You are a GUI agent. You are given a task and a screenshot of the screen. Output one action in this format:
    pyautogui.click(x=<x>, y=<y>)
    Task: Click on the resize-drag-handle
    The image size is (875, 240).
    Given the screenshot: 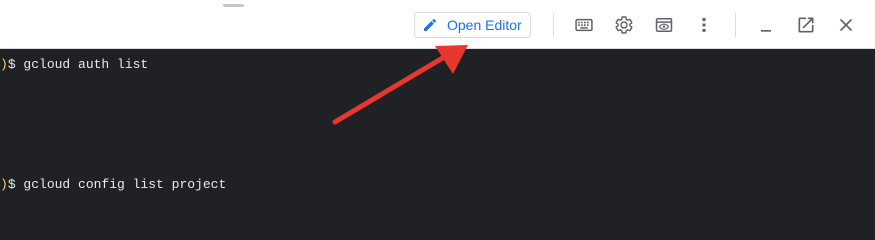 What is the action you would take?
    pyautogui.click(x=233, y=5)
    